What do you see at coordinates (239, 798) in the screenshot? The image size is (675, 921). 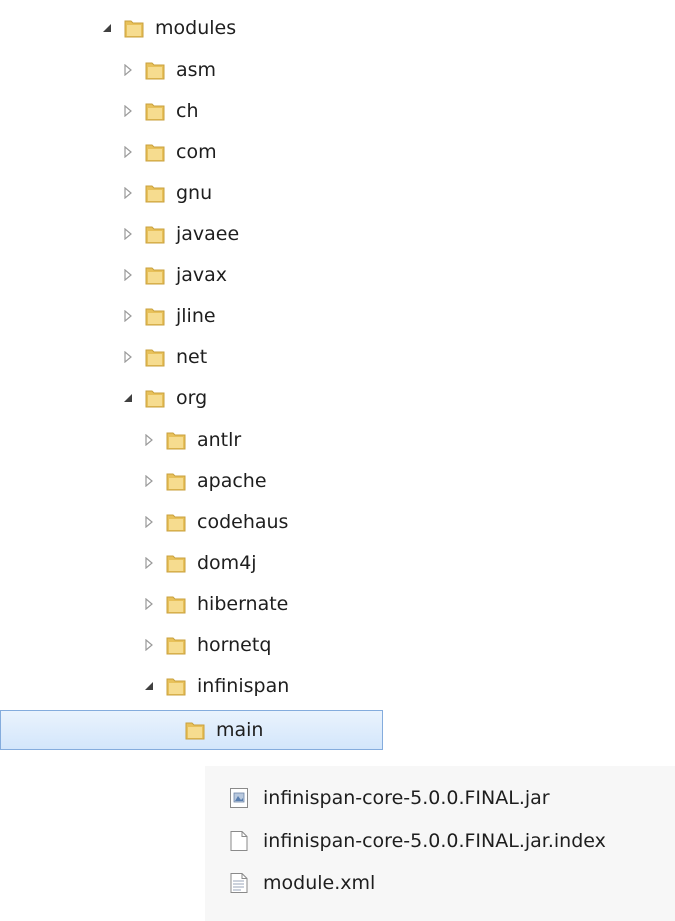 I see `jar-file-icon` at bounding box center [239, 798].